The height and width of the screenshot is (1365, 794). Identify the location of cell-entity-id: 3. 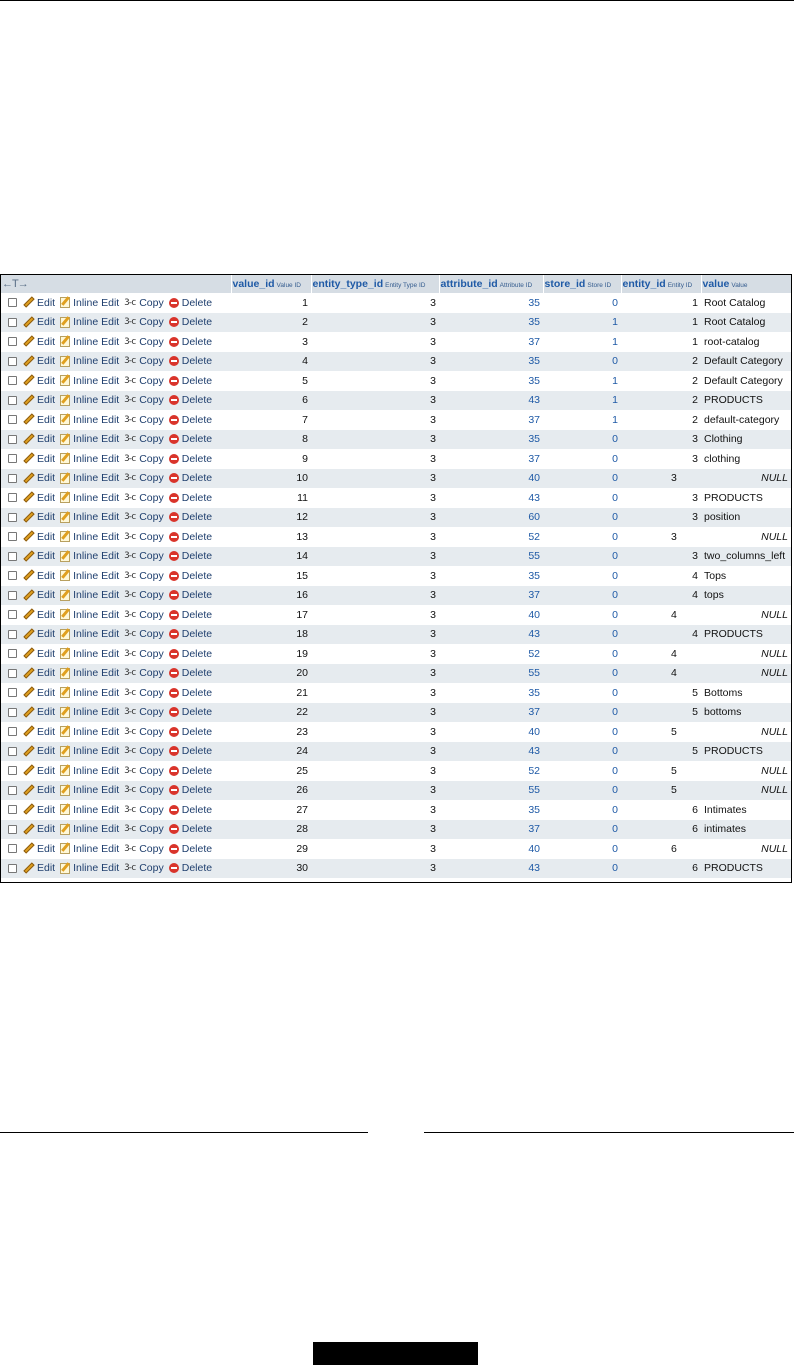
(661, 537).